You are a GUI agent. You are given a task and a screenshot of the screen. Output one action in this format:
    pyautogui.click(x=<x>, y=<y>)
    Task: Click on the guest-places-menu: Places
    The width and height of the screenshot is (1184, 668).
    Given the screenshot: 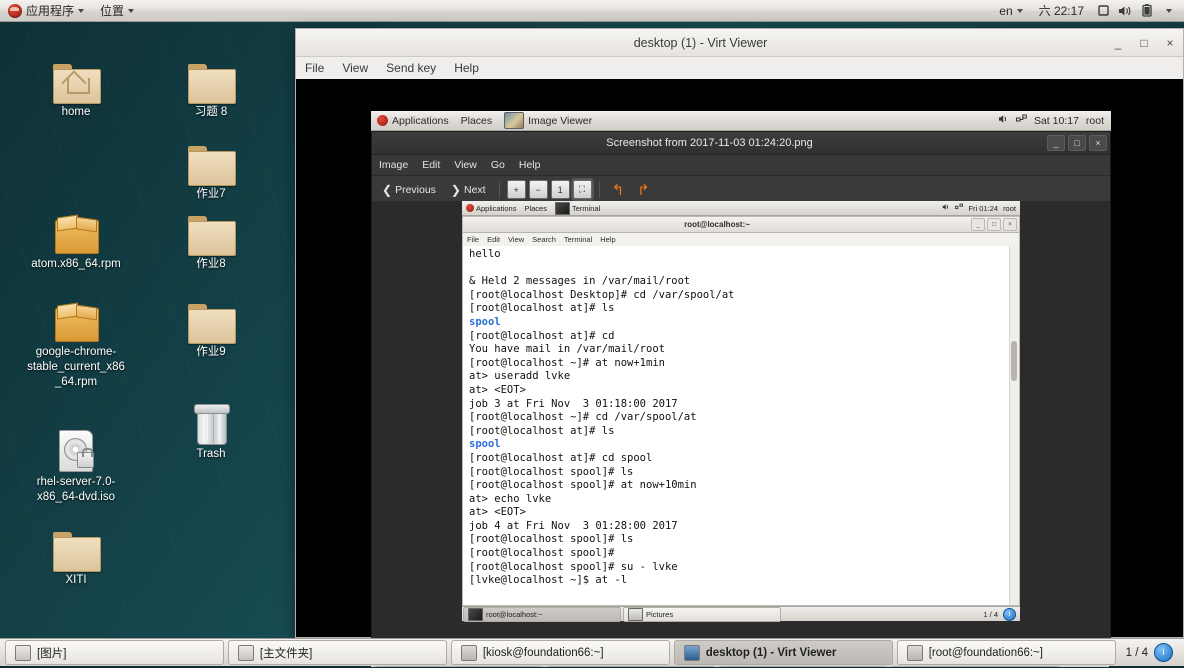 What is the action you would take?
    pyautogui.click(x=477, y=120)
    